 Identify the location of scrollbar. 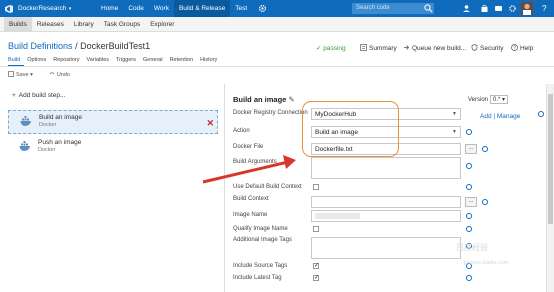
(550, 188).